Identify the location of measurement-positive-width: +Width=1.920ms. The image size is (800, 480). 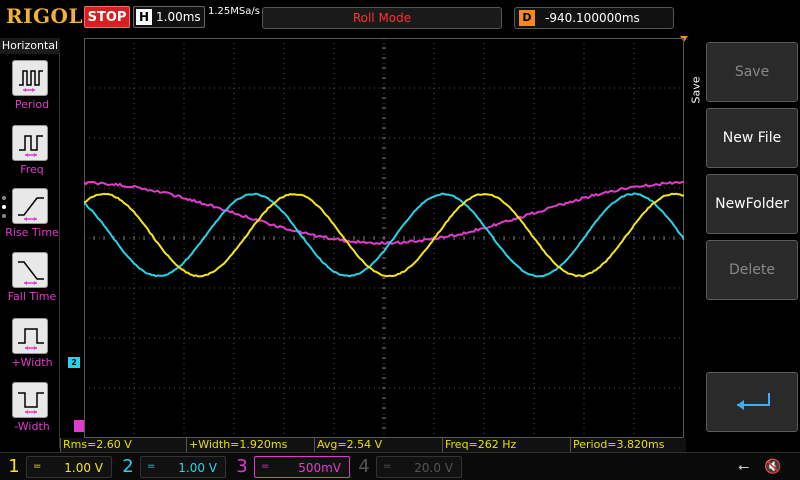
(250, 445).